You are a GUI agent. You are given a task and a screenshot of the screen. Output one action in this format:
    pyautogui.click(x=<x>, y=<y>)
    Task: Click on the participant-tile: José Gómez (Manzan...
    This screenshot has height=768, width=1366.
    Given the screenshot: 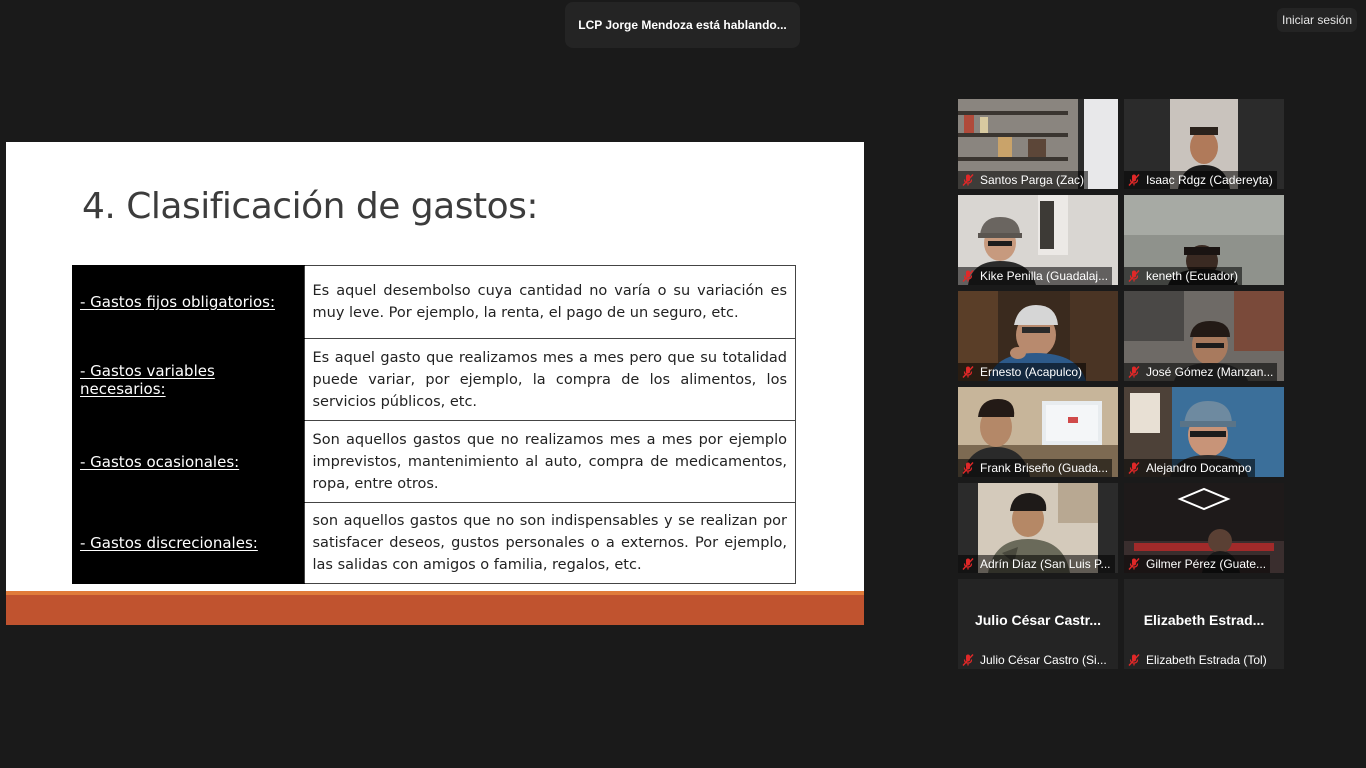 What is the action you would take?
    pyautogui.click(x=1204, y=336)
    